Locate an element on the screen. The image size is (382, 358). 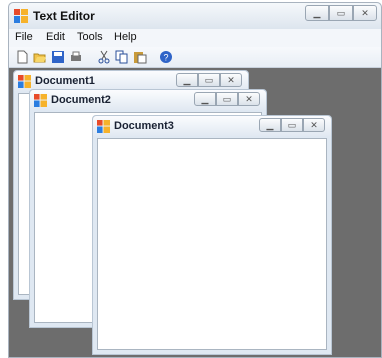
app-titlebar: Text Editor ▁ ▭ ✕ is located at coordinates (195, 16).